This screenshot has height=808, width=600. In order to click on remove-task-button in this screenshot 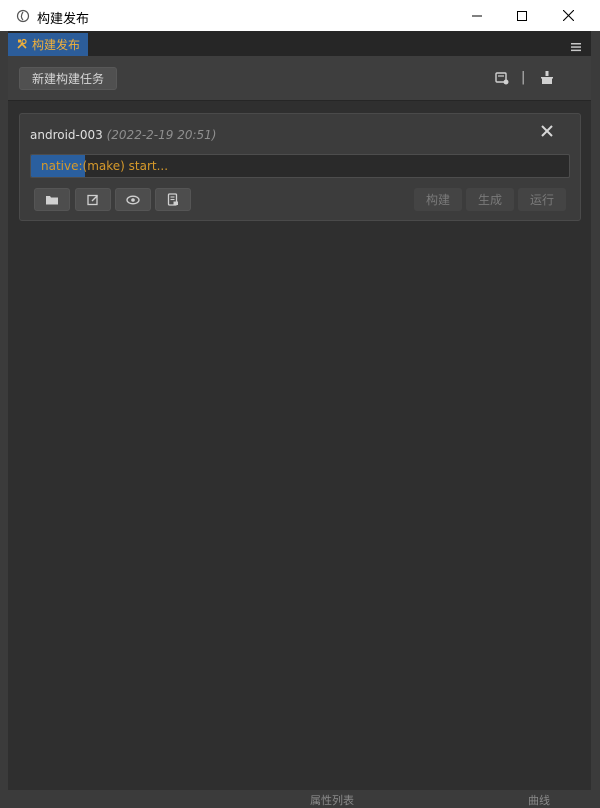, I will do `click(547, 131)`.